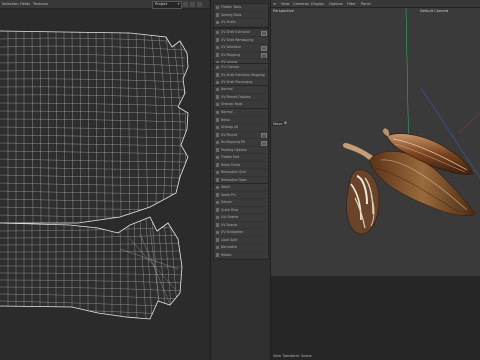  I want to click on tool-item: UV Seams, so click(241, 225).